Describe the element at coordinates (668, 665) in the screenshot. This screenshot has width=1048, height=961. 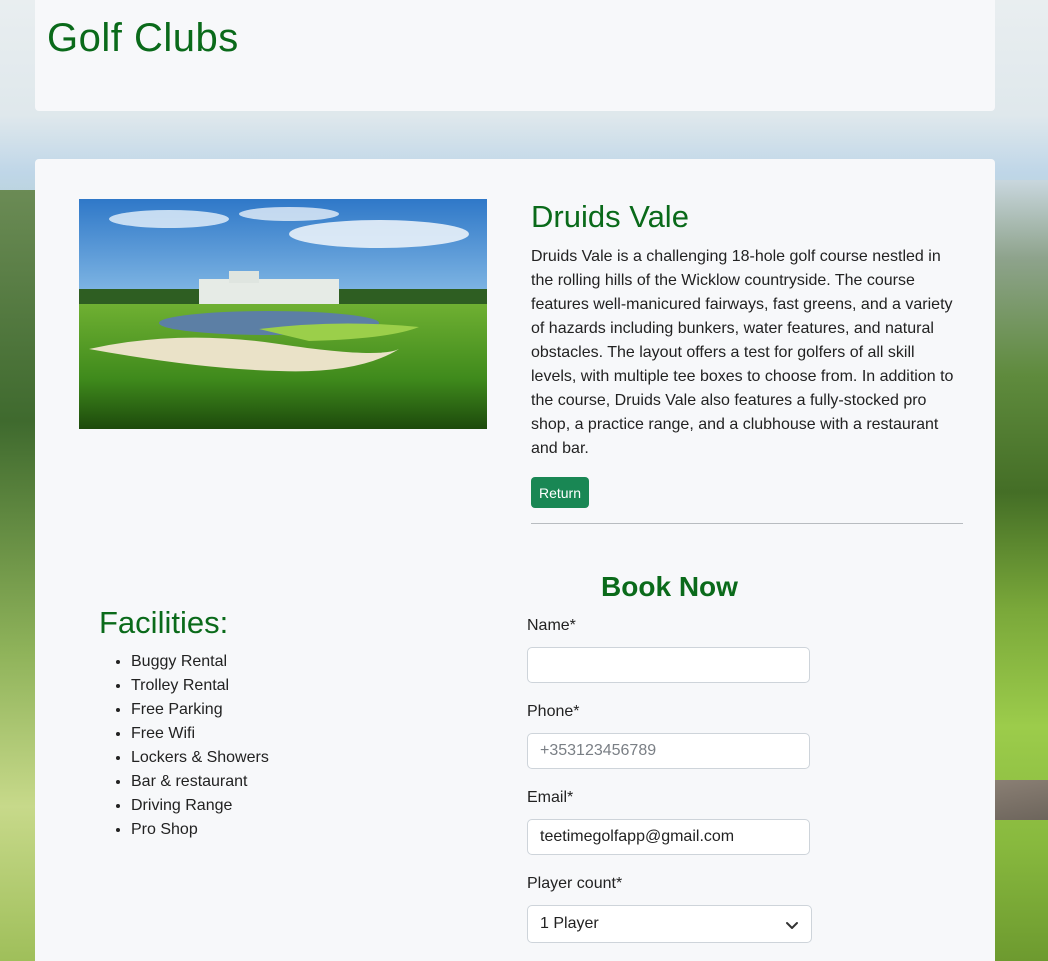
I see `name-field` at that location.